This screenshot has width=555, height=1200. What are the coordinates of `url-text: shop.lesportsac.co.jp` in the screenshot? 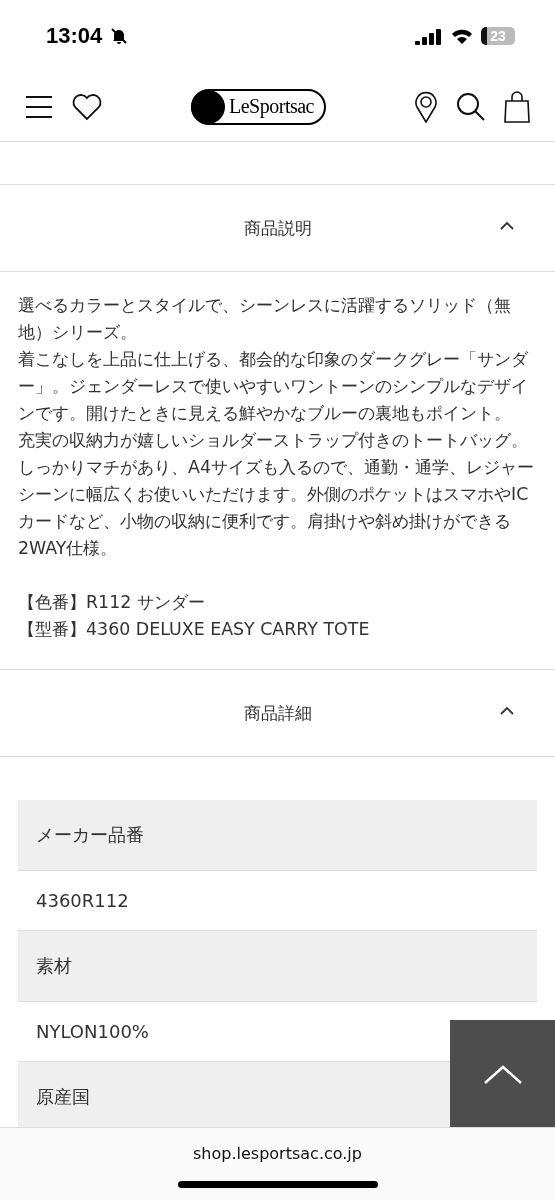 It's located at (277, 1153).